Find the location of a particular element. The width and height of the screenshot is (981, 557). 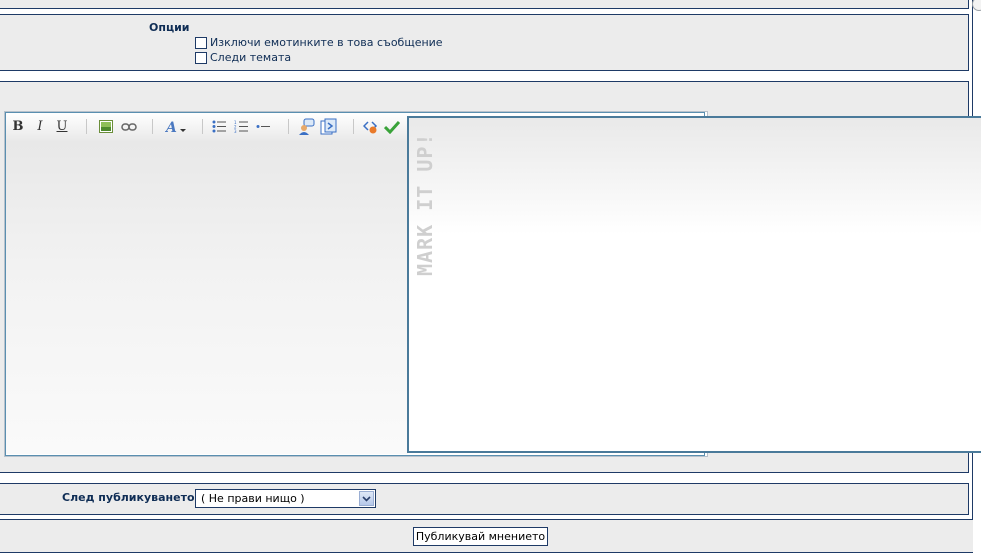

markitup-logo-icon: MARK IT UP! is located at coordinates (425, 204).